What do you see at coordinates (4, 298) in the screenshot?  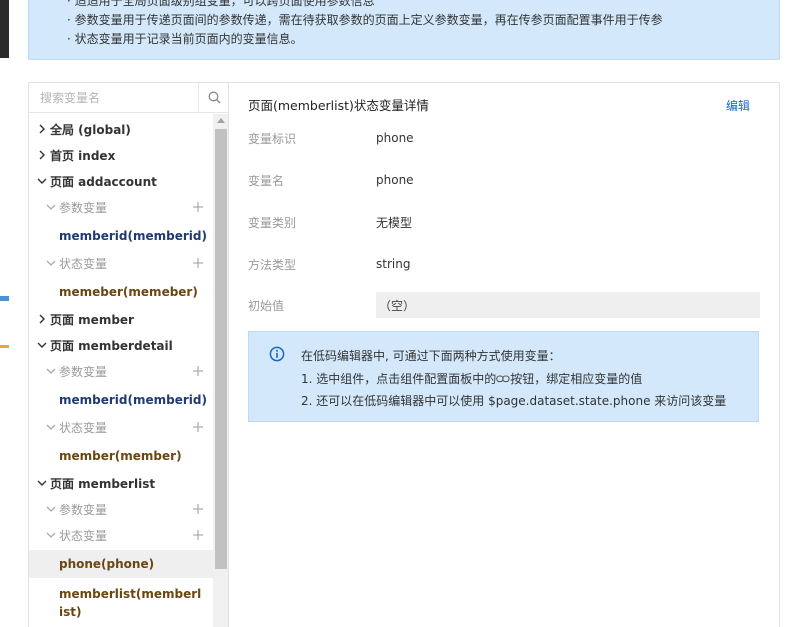 I see `left-edge-blue-mark` at bounding box center [4, 298].